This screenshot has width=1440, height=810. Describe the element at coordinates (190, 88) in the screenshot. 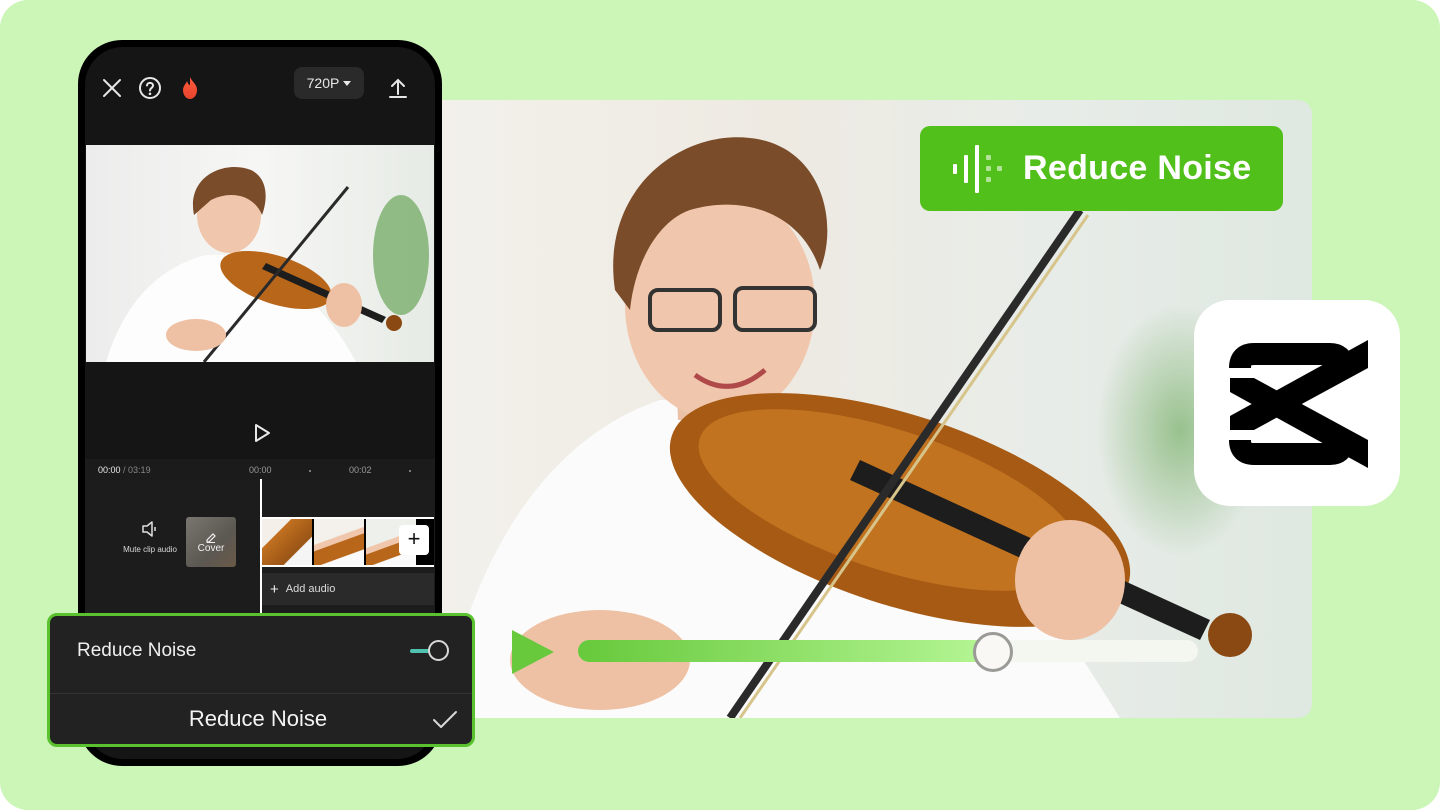

I see `flame-icon` at that location.